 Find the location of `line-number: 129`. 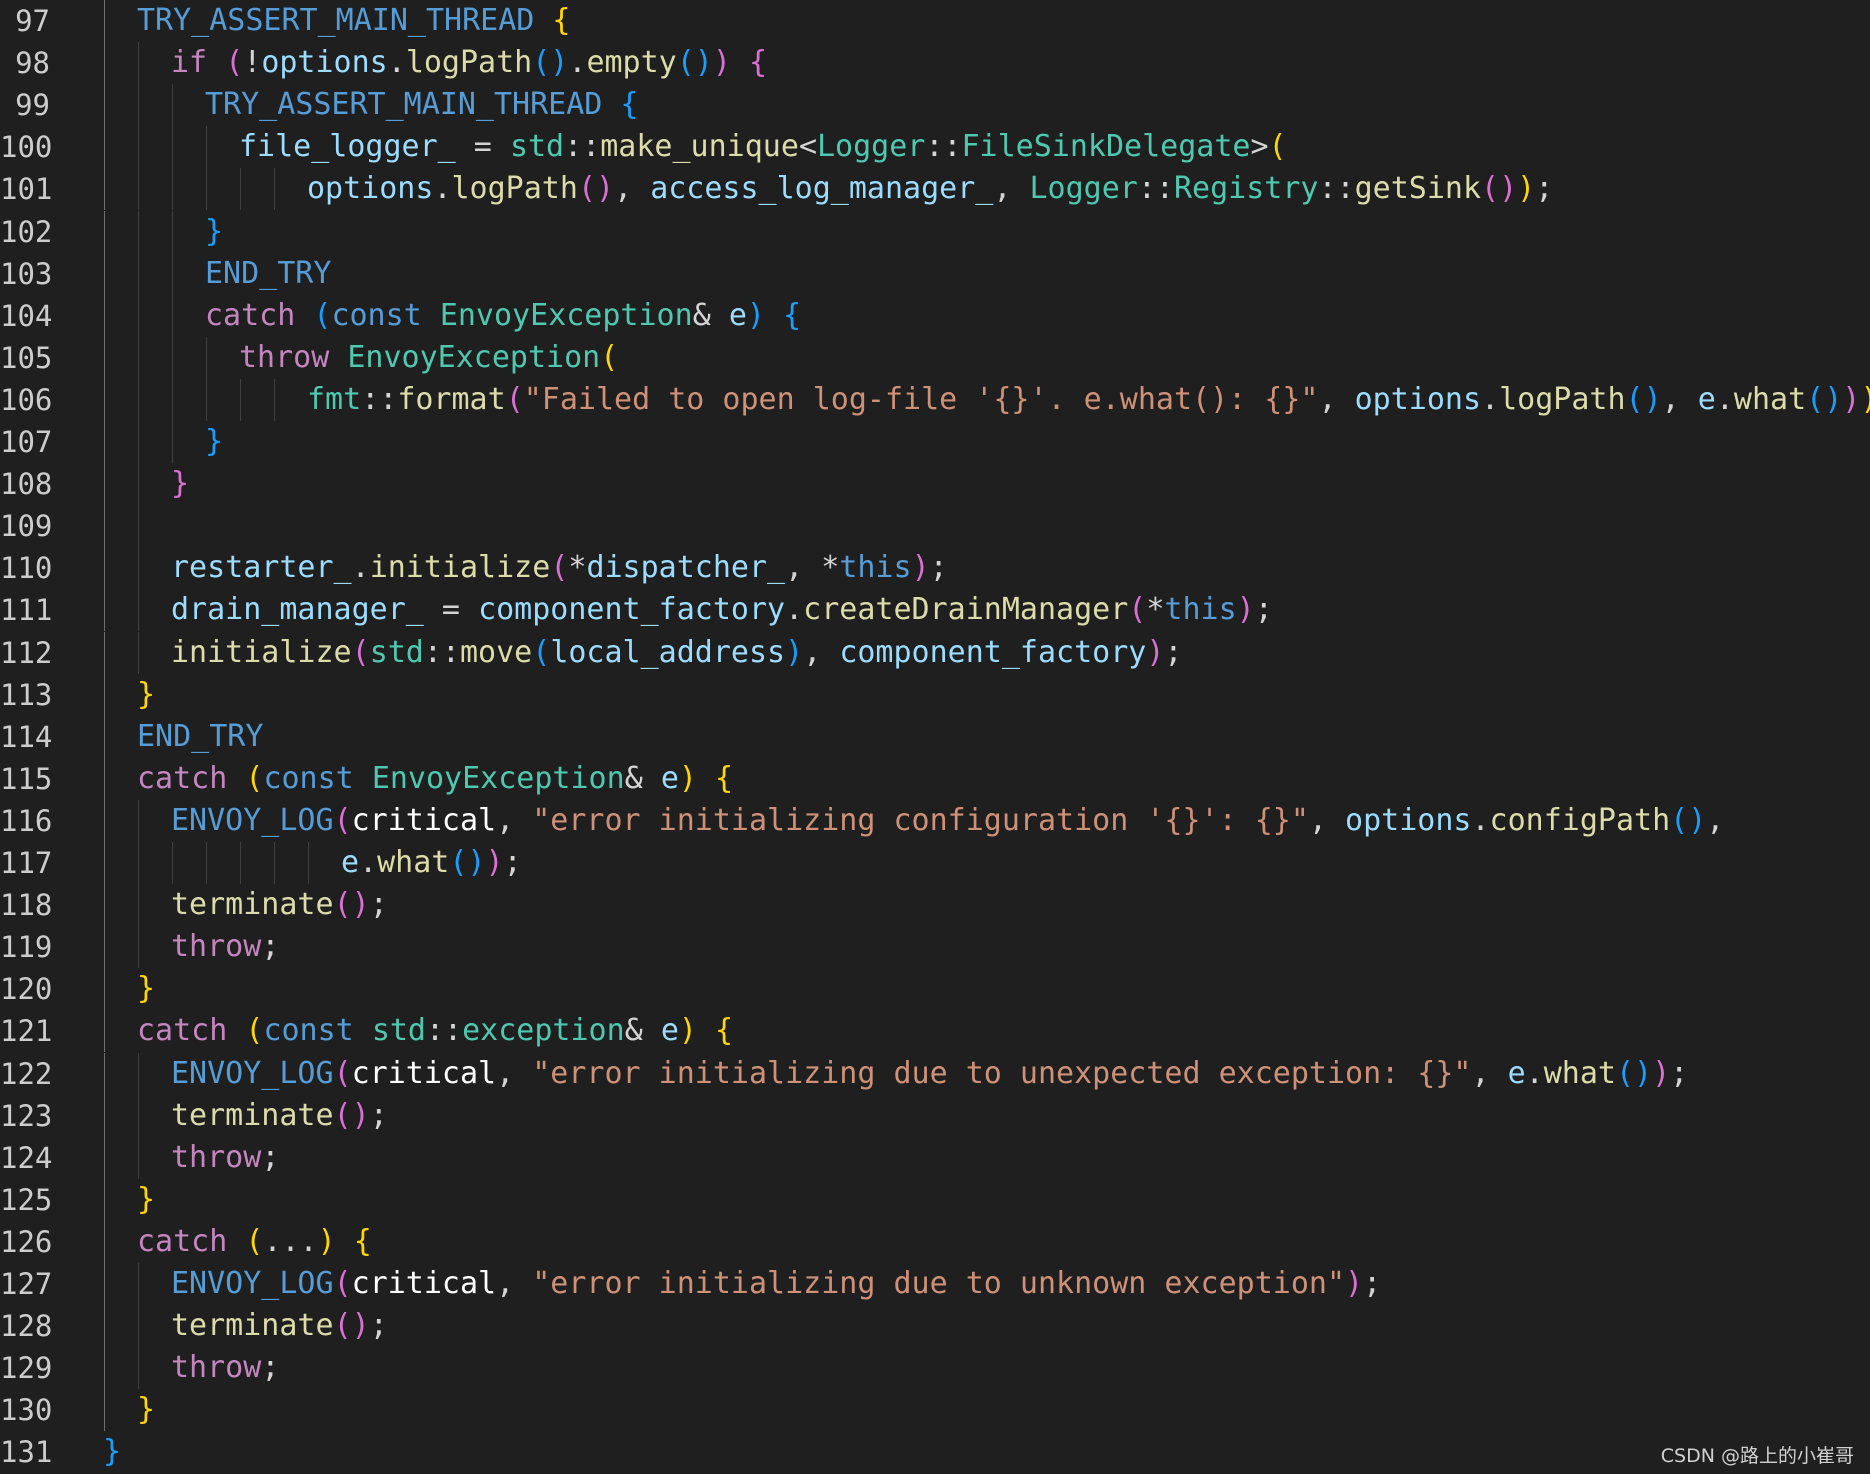

line-number: 129 is located at coordinates (26, 1368).